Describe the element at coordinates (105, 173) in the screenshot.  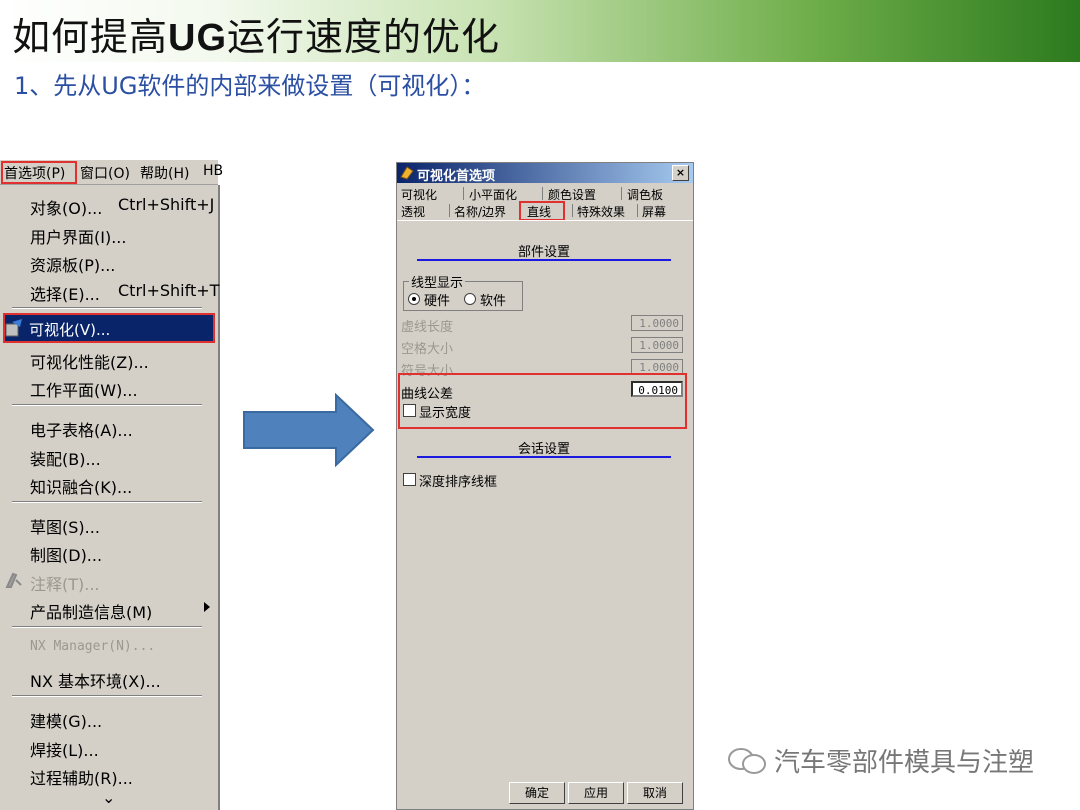
I see `menu-window: 窗口(O)` at that location.